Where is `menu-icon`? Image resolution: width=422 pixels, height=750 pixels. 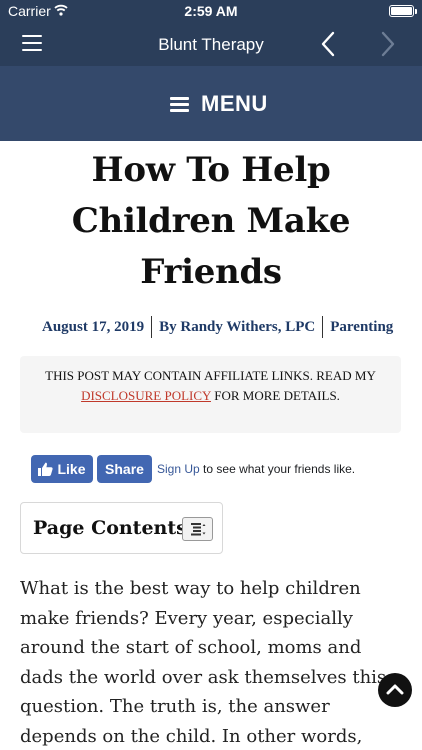
menu-icon is located at coordinates (179, 104).